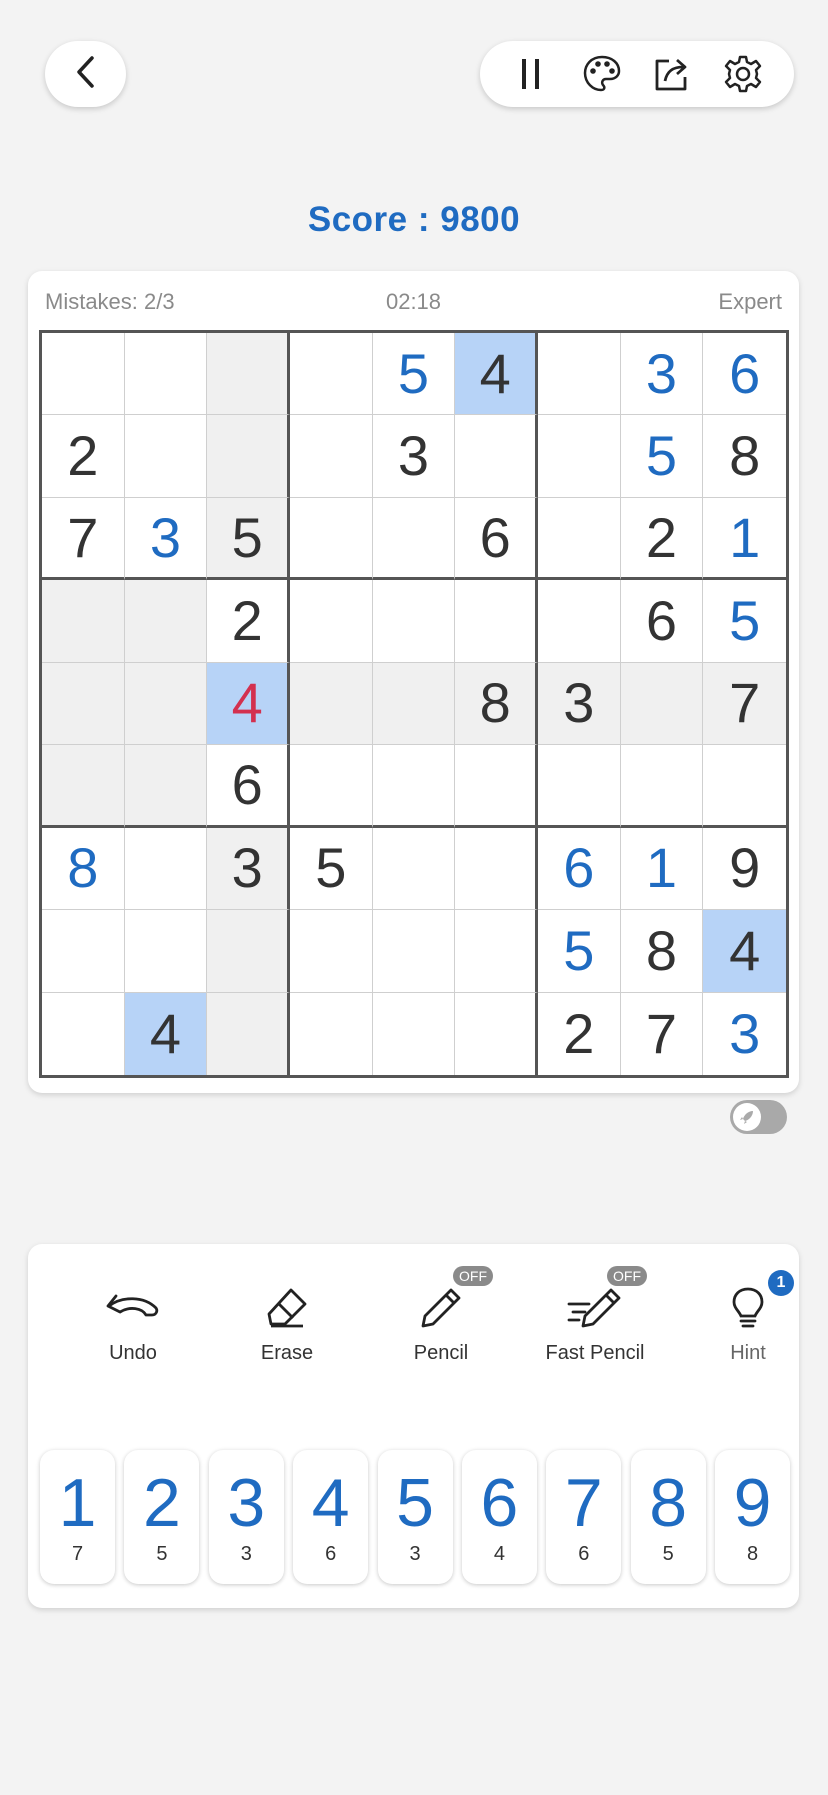 The image size is (828, 1795). Describe the element at coordinates (748, 1326) in the screenshot. I see `hint-button: 1 Hint` at that location.